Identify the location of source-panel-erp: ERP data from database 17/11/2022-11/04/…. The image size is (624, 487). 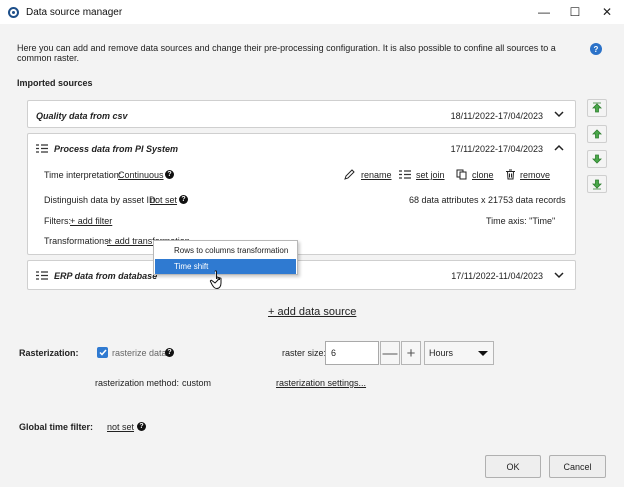
(301, 275).